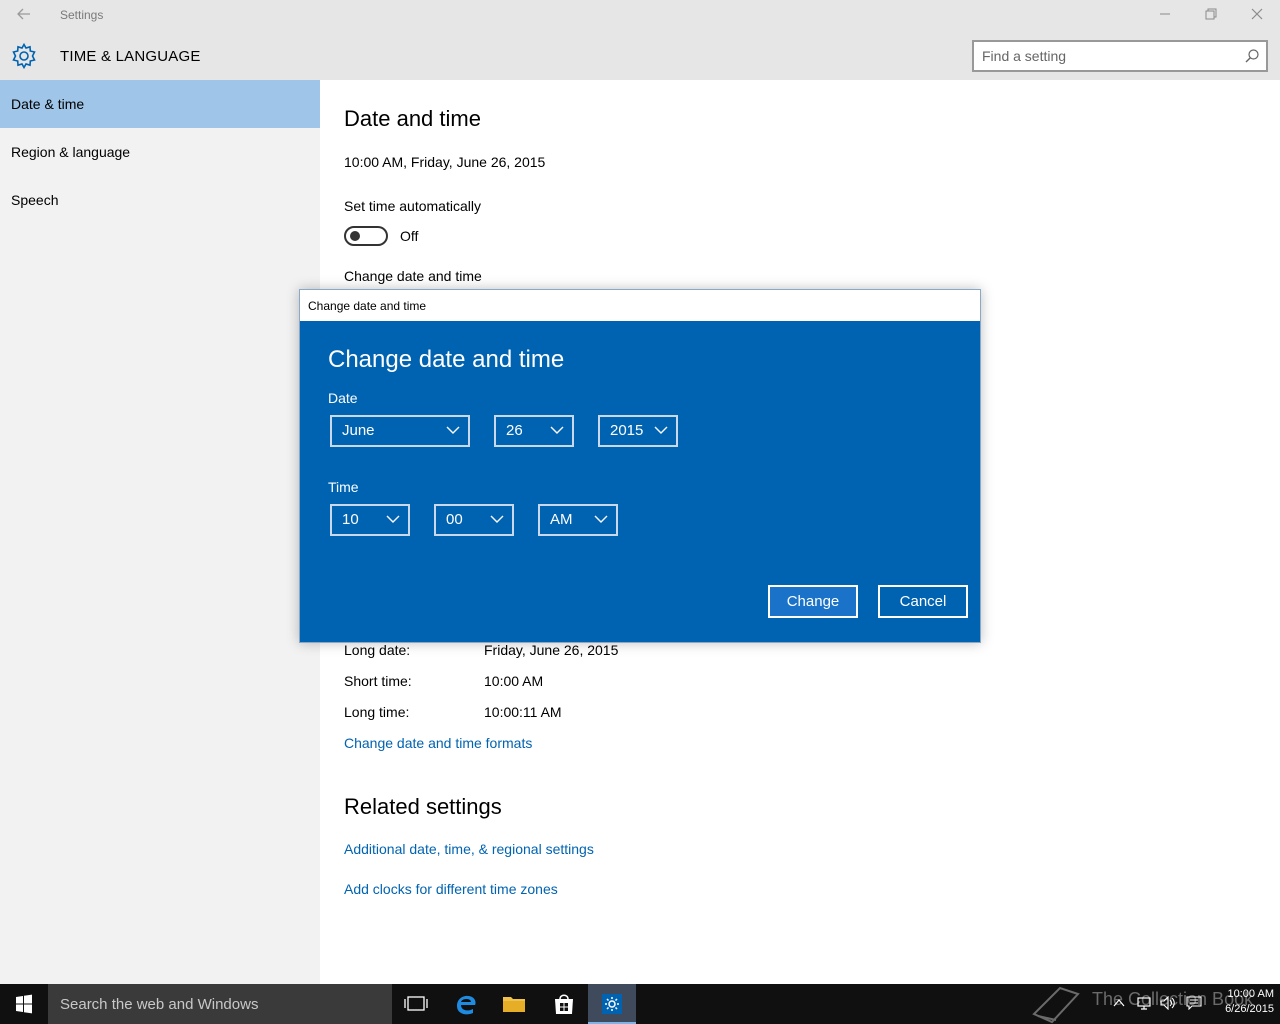 The height and width of the screenshot is (1024, 1280). I want to click on dialog-window-title: Change date and time, so click(367, 306).